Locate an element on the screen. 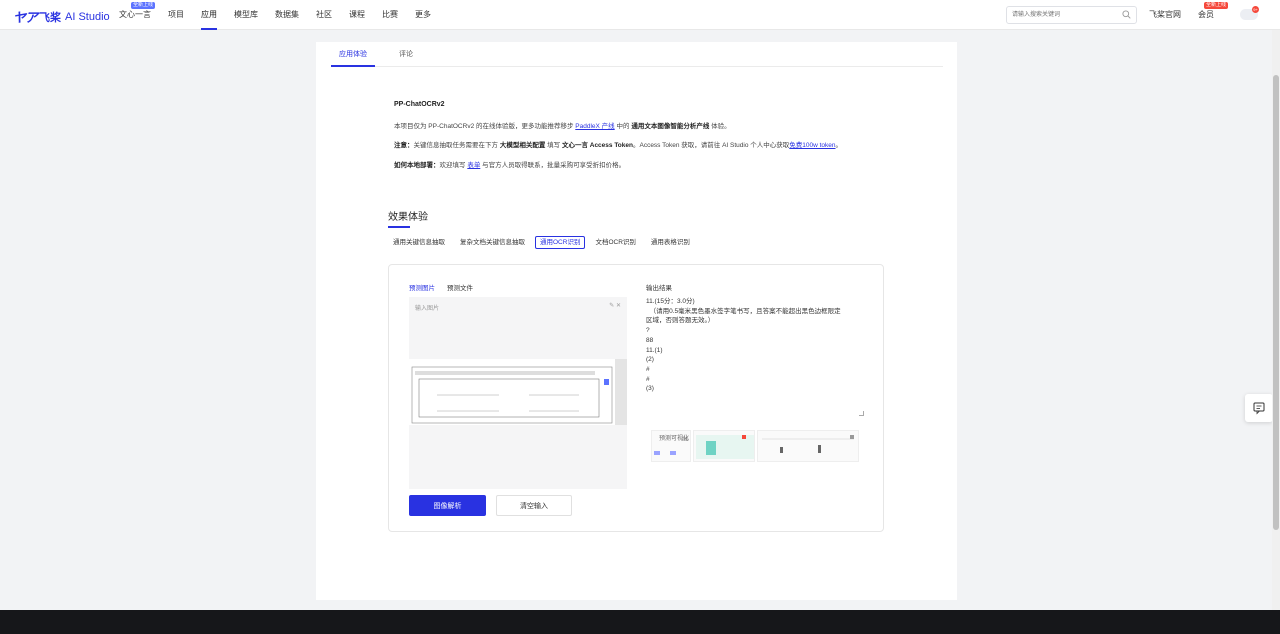 This screenshot has width=1280, height=634. document-preview-graphic is located at coordinates (519, 392).